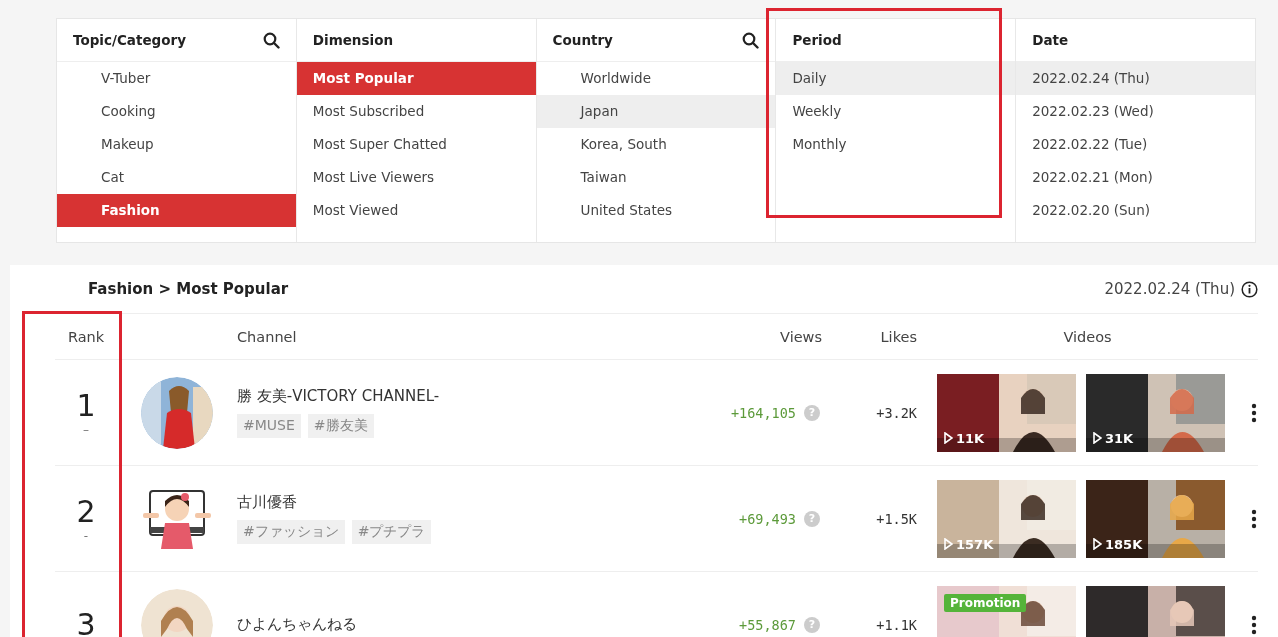  Describe the element at coordinates (767, 518) in the screenshot. I see `views-count: +69,493` at that location.